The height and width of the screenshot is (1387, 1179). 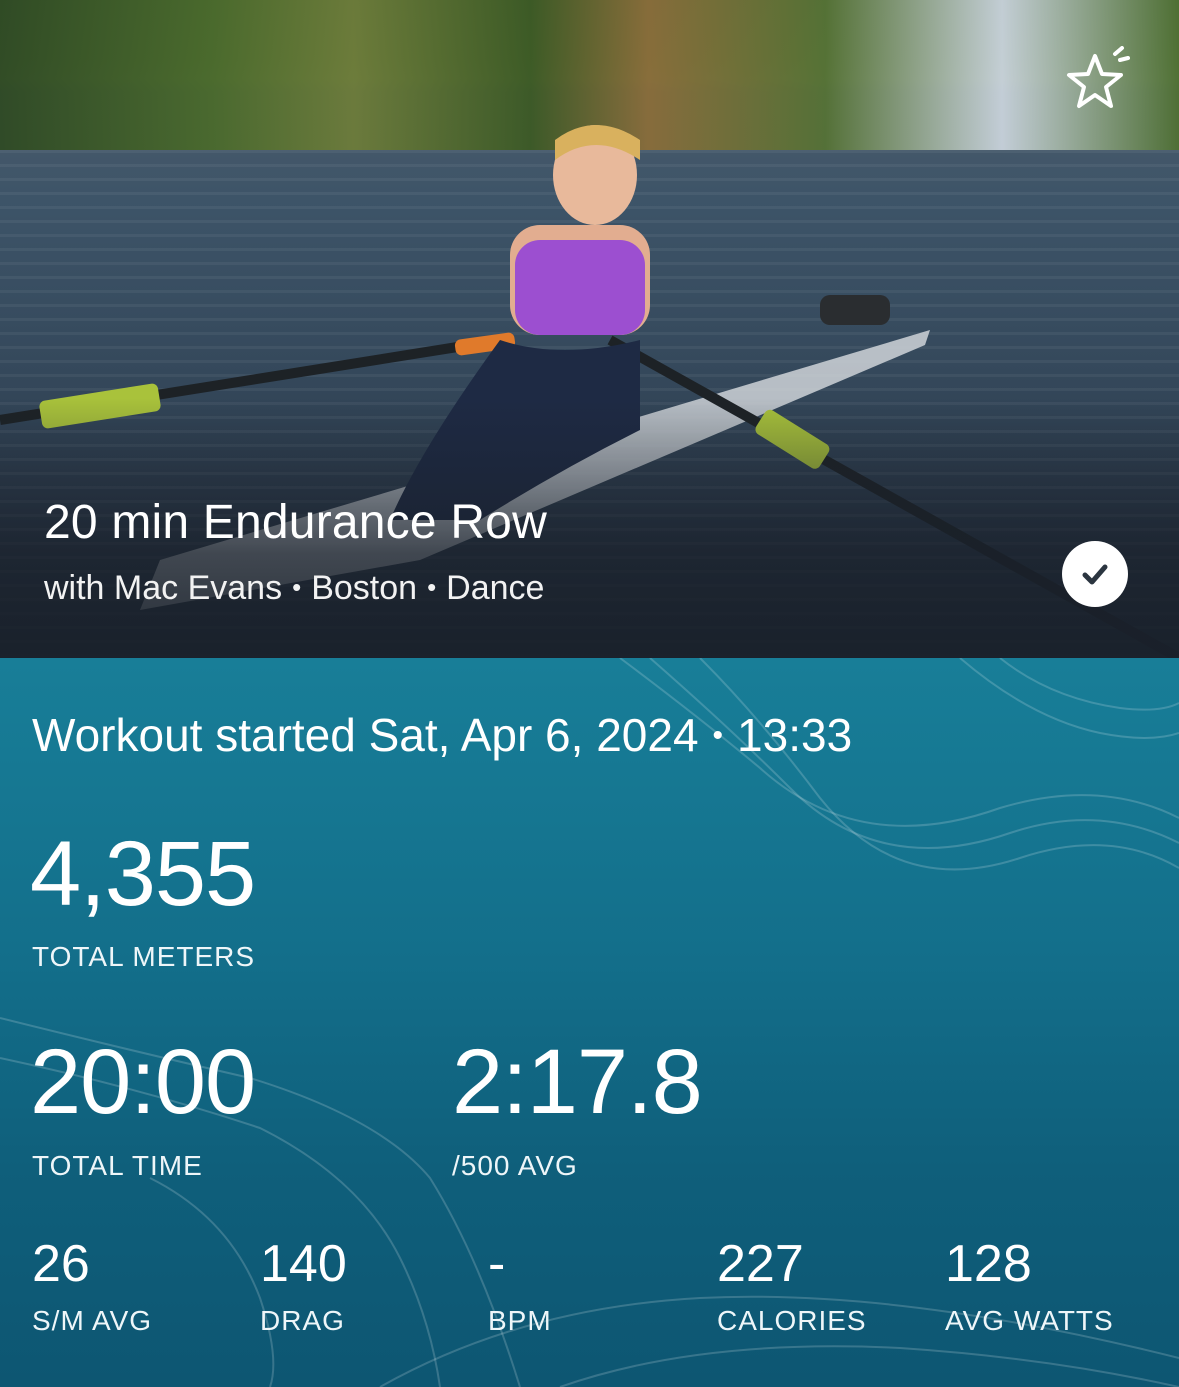 I want to click on avg-watts-label: AVG WATTS, so click(x=1029, y=1320).